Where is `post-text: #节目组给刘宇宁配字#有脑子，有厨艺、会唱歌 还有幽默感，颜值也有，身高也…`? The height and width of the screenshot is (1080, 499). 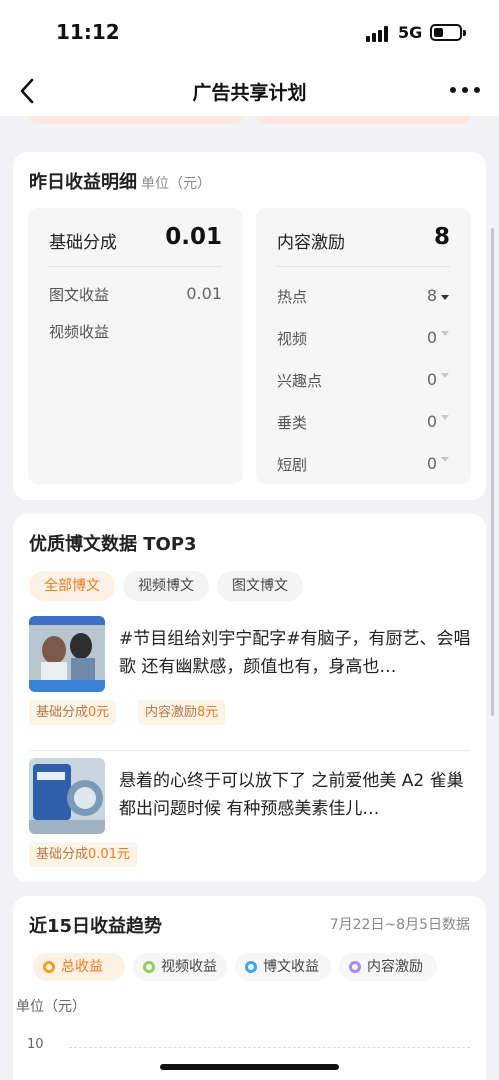
post-text: #节目组给刘宇宁配字#有脑子，有厨艺、会唱歌 还有幽默感，颜值也有，身高也… is located at coordinates (295, 653).